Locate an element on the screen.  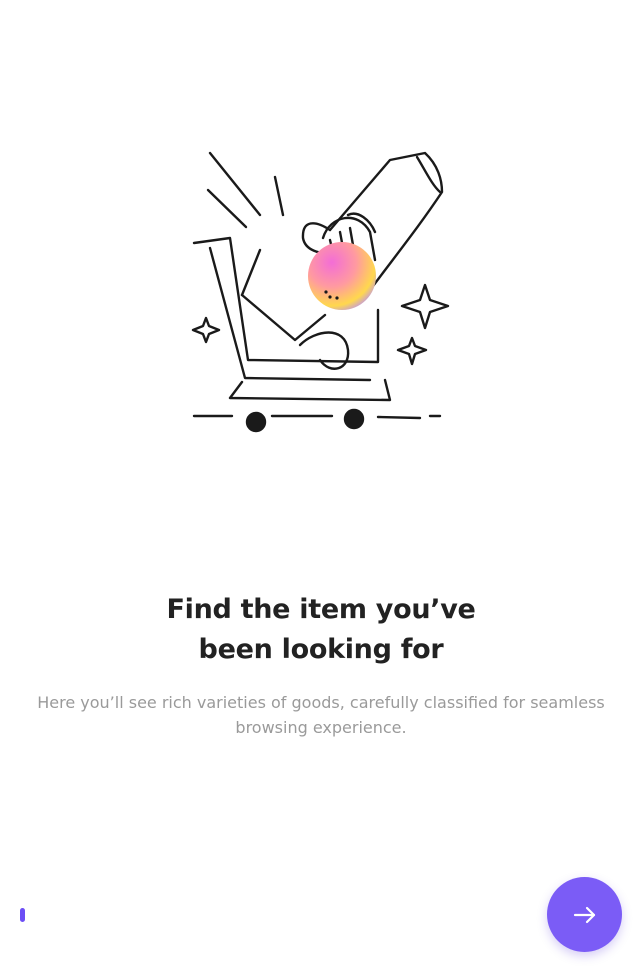
onboarding-title-line-2: been looking for is located at coordinates (321, 649).